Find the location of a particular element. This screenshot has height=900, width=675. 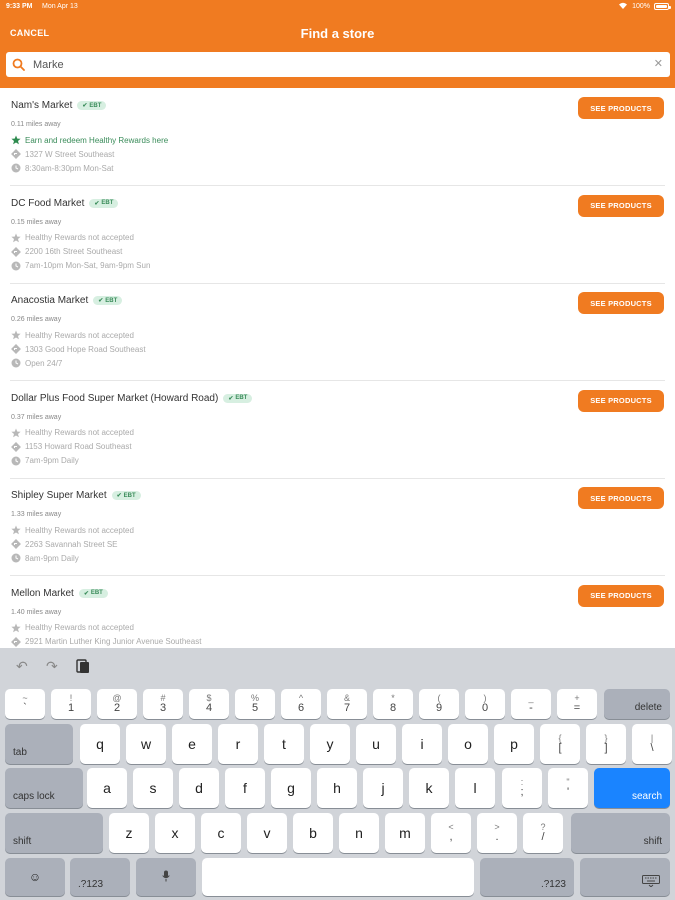

dictation-key is located at coordinates (166, 877).